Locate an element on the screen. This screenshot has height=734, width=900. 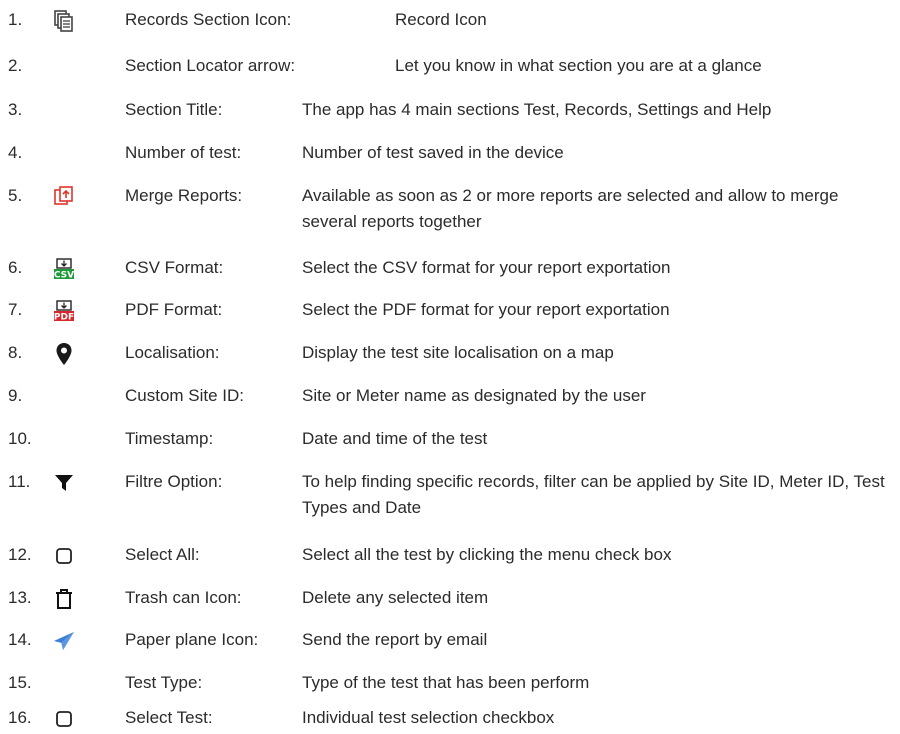
filter-icon is located at coordinates (64, 483).